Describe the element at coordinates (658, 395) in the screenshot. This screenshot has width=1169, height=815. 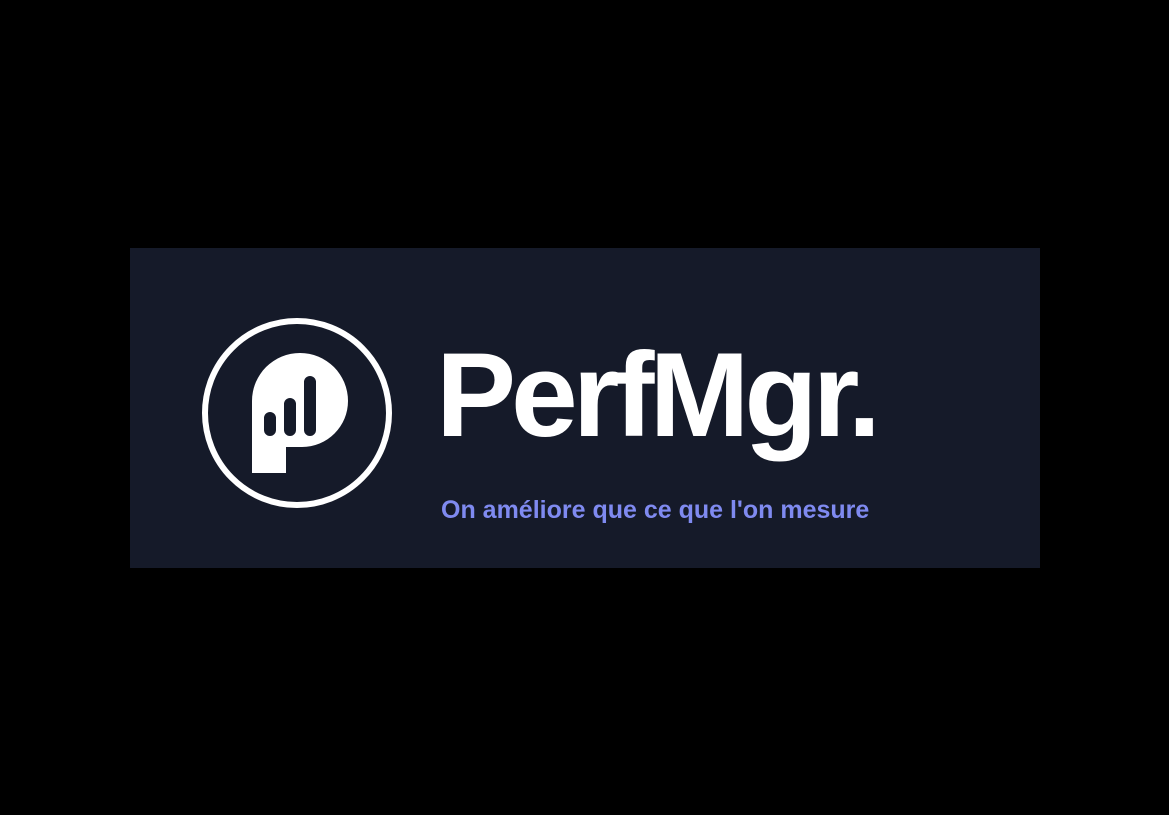
I see `brand-wordmark: PerfMgr.` at that location.